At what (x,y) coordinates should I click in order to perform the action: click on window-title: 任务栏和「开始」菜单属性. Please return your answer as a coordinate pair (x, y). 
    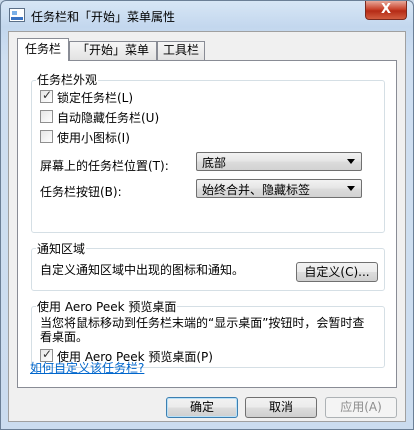
    Looking at the image, I should click on (103, 17).